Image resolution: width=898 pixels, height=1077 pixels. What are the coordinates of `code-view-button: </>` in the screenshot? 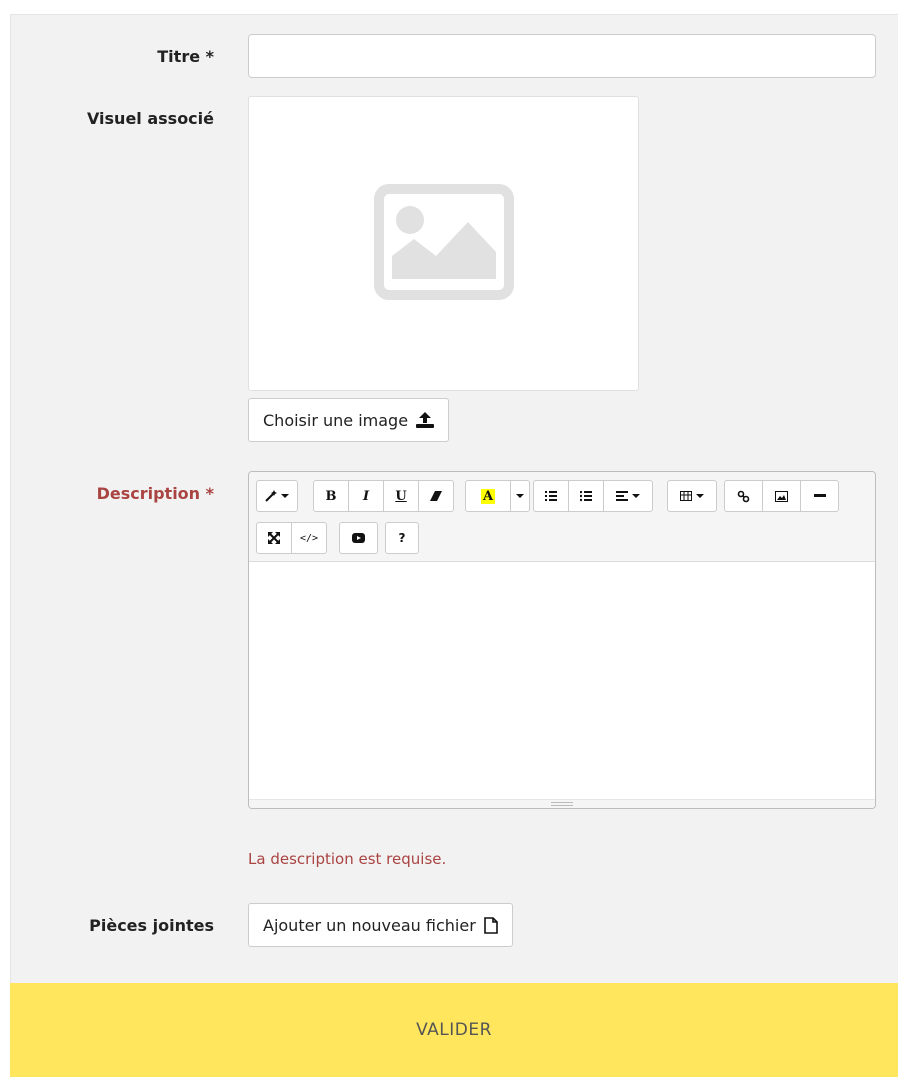 It's located at (309, 538).